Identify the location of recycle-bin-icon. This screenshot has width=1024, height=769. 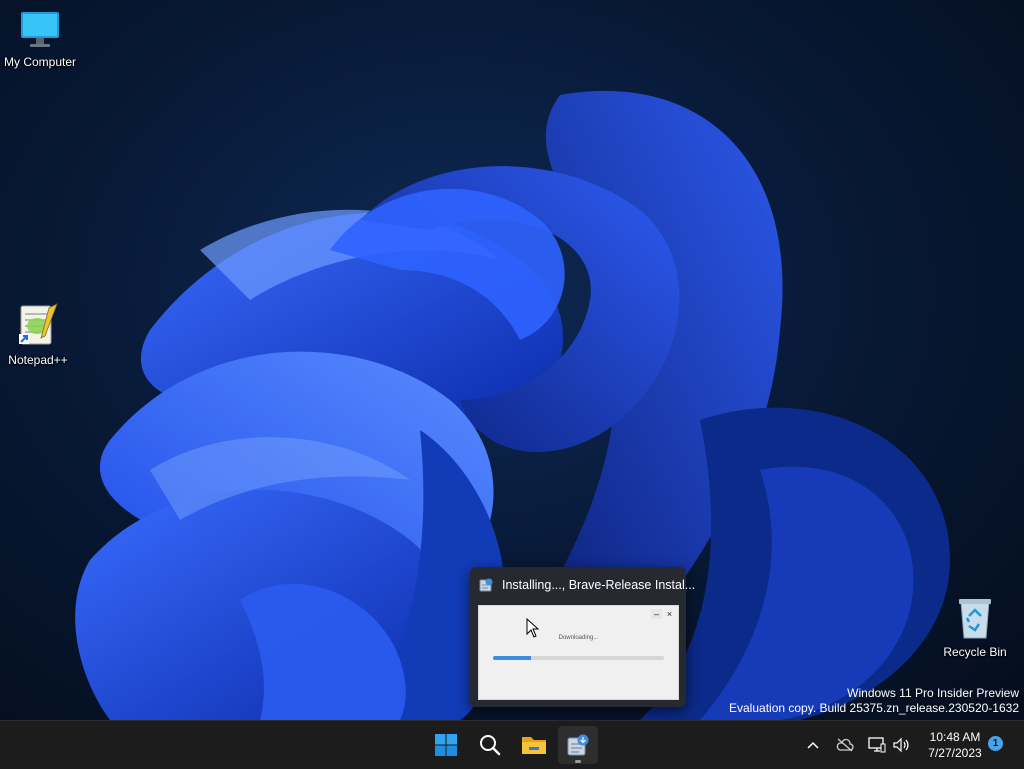
(975, 619).